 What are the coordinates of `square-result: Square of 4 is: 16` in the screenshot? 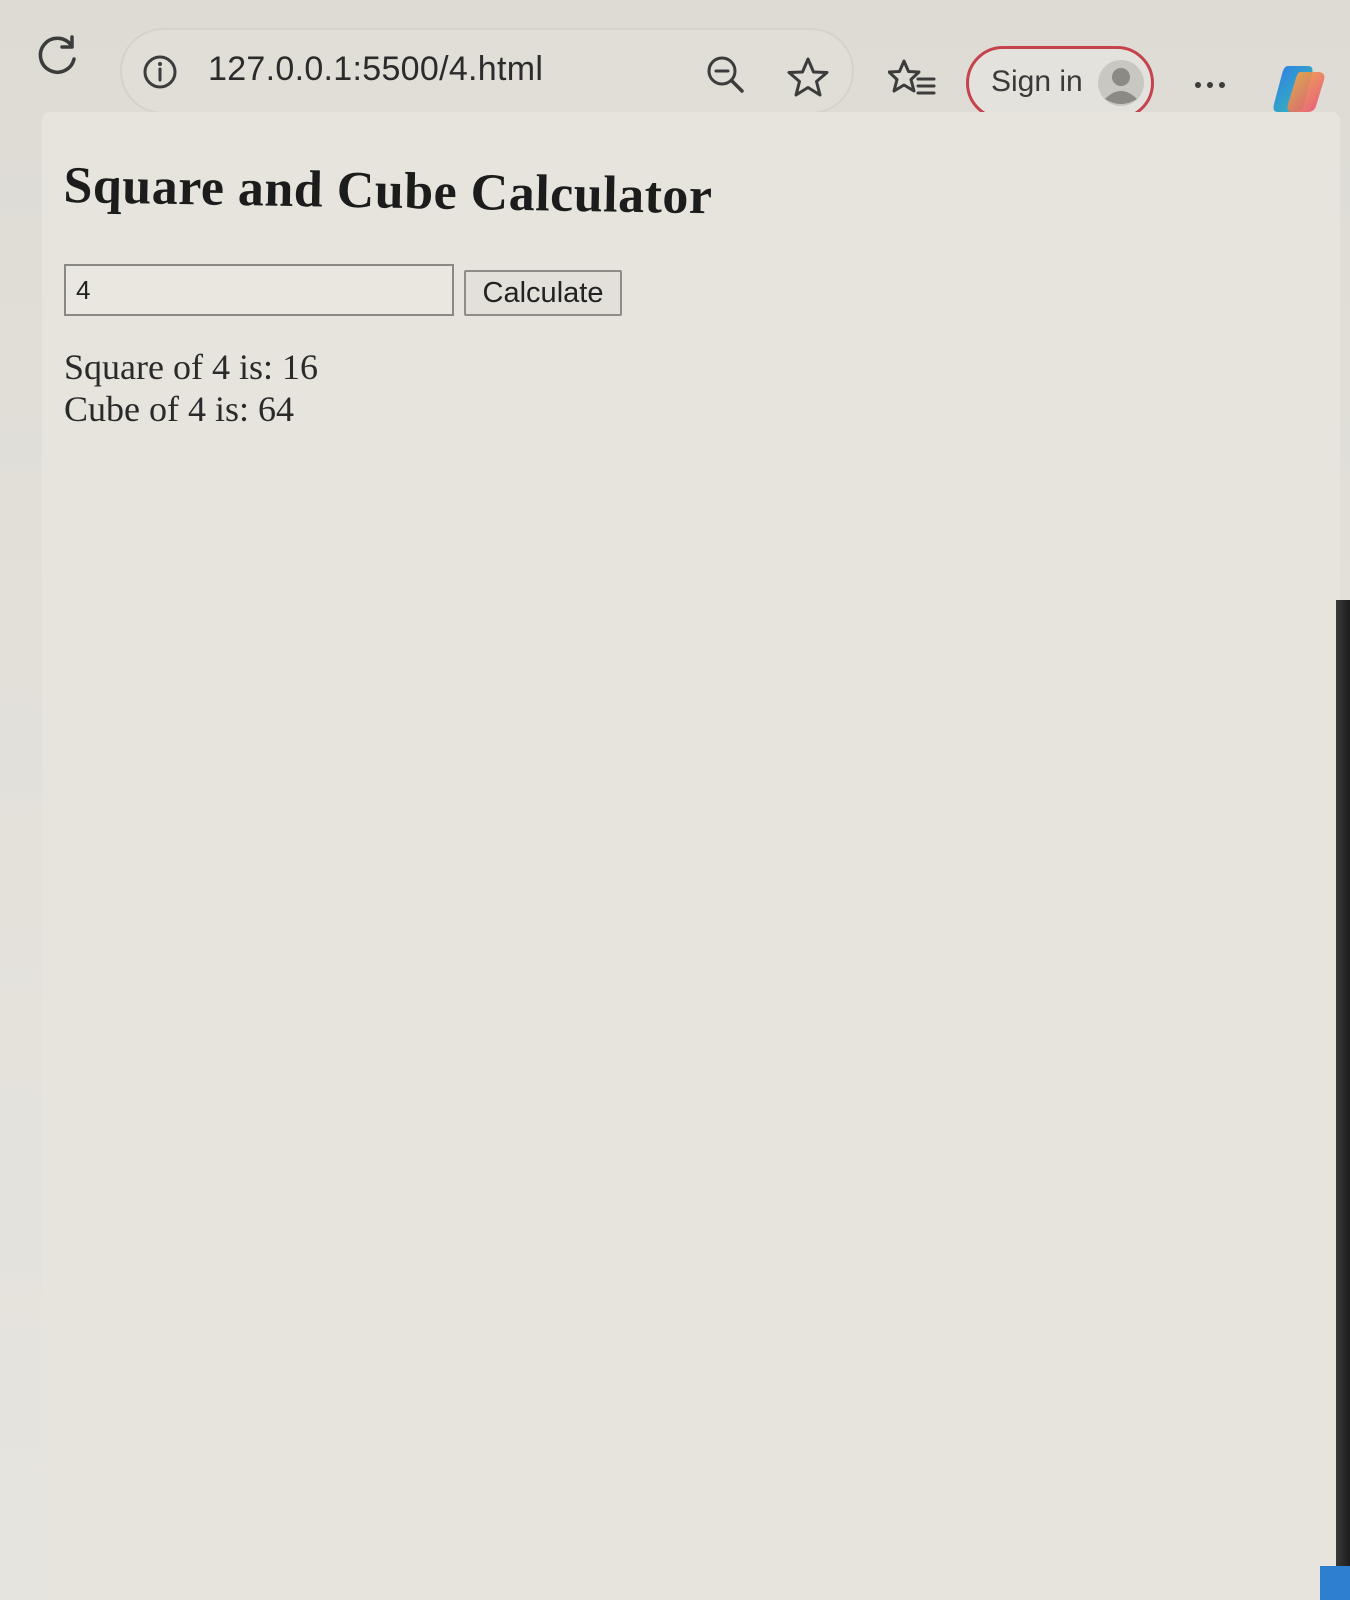 It's located at (191, 367).